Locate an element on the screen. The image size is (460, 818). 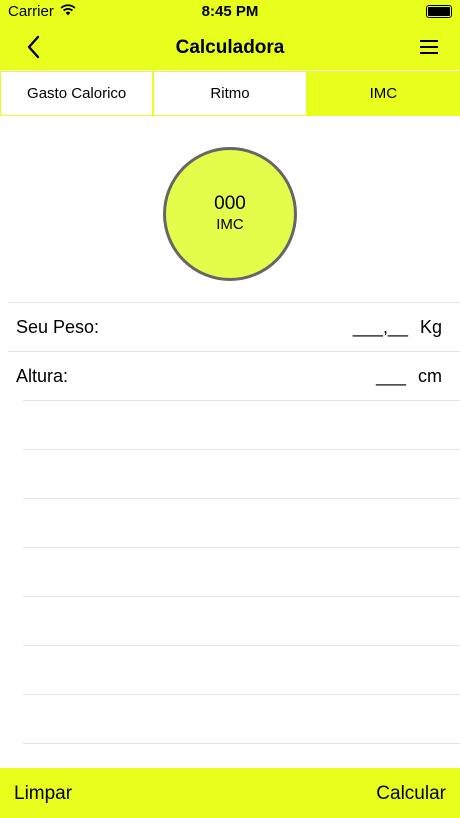
segmented-tabs: Gasto Calorico Ritmo IMC is located at coordinates (230, 93).